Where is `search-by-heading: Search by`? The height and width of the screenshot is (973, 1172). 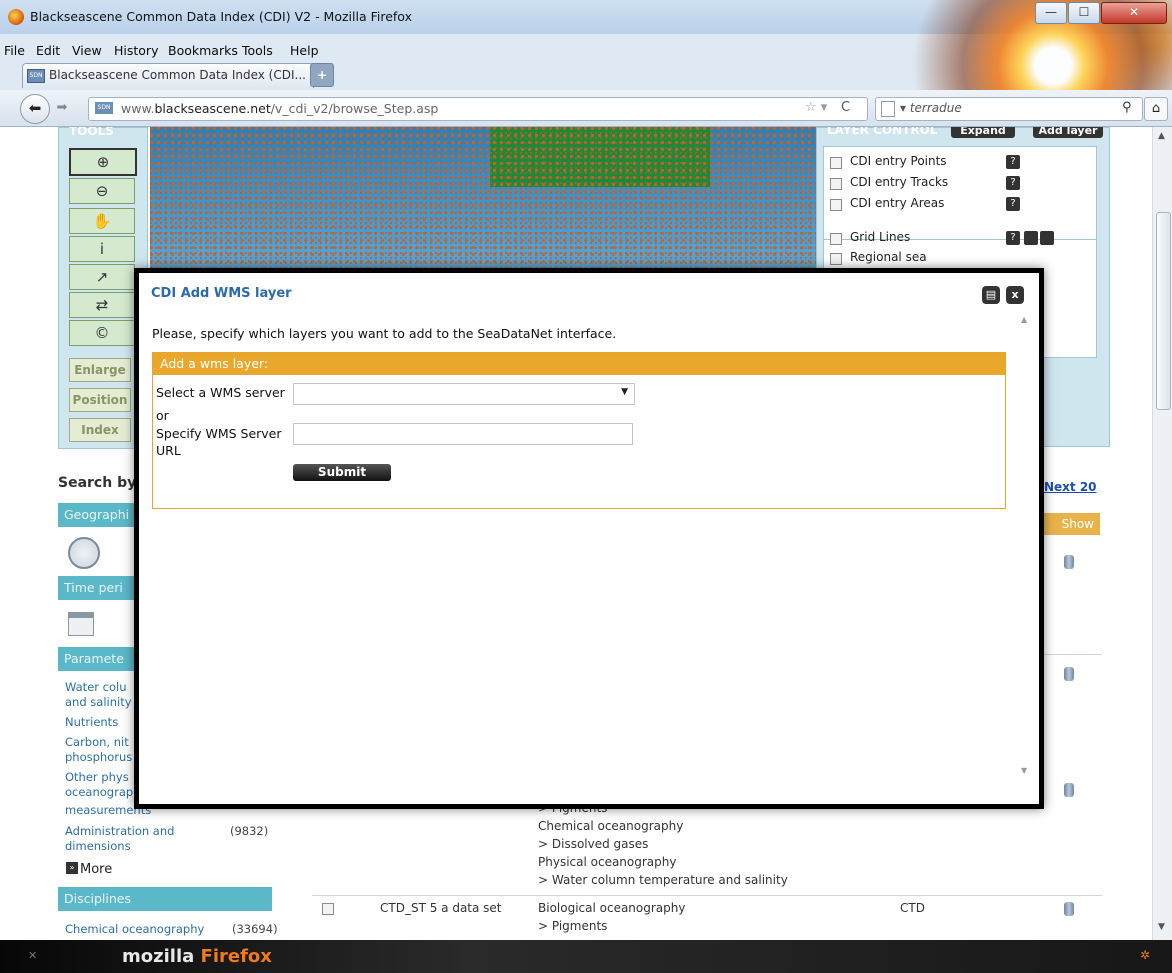
search-by-heading: Search by is located at coordinates (97, 483).